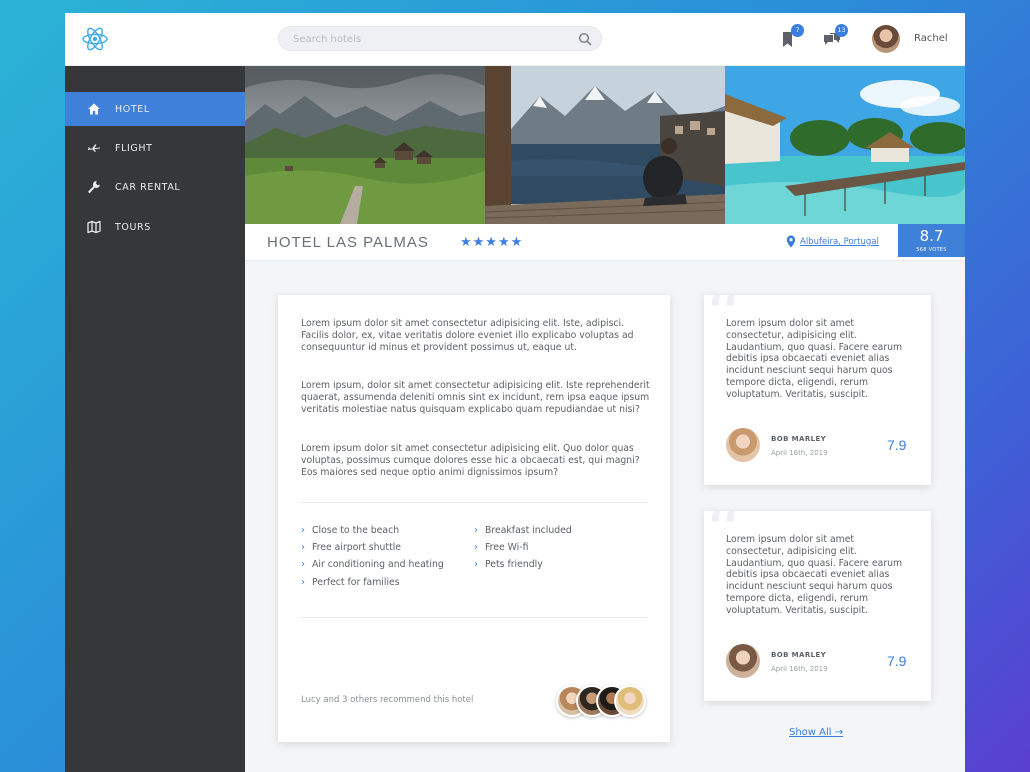  What do you see at coordinates (387, 700) in the screenshot?
I see `recommend-text: Lucy and 3 others recommend this hotel` at bounding box center [387, 700].